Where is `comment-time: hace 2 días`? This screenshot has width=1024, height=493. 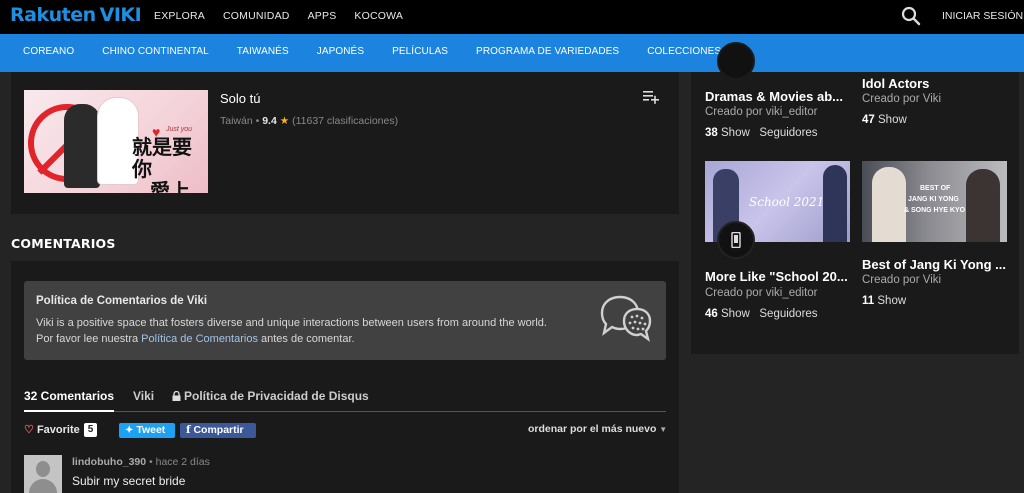 comment-time: hace 2 días is located at coordinates (183, 462).